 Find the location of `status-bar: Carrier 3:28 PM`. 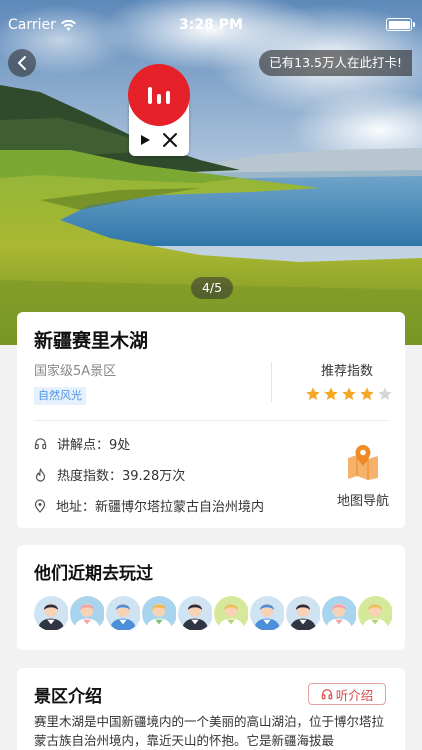

status-bar: Carrier 3:28 PM is located at coordinates (211, 26).